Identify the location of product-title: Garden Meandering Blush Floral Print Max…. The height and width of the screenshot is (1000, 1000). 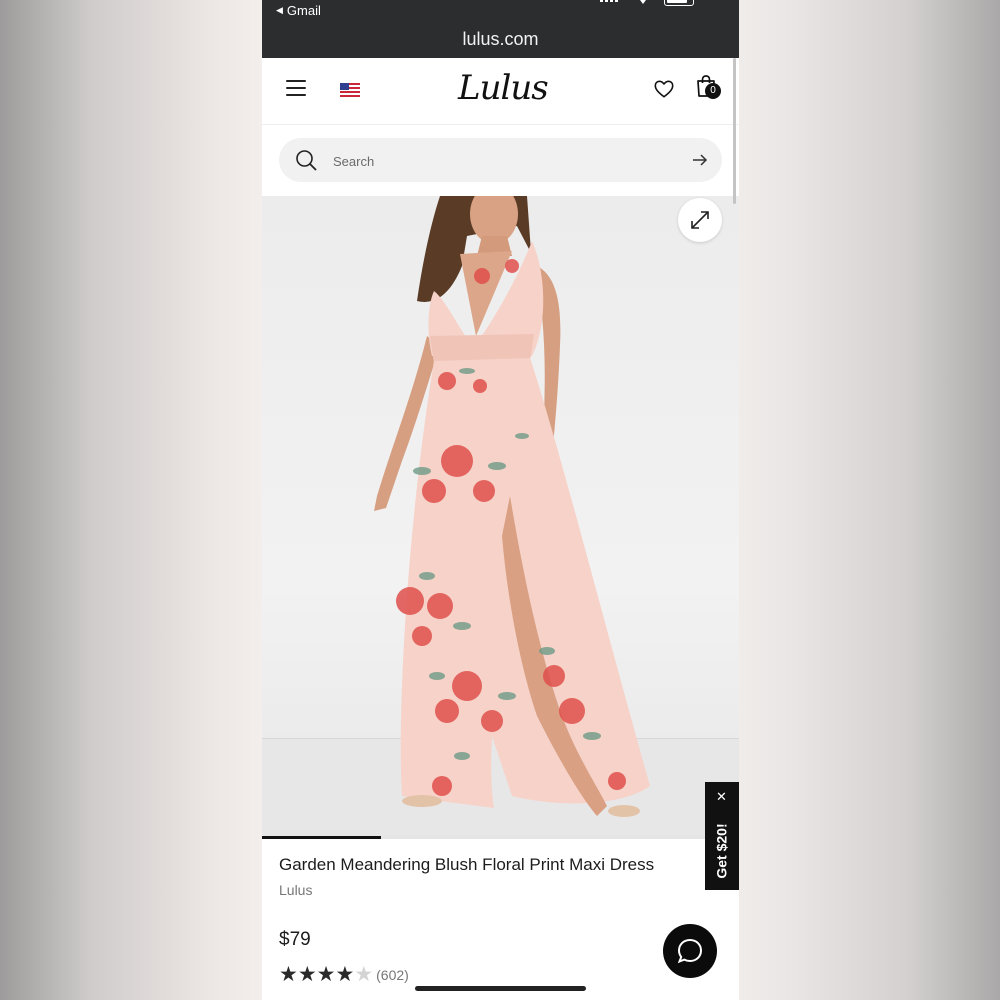
(467, 864).